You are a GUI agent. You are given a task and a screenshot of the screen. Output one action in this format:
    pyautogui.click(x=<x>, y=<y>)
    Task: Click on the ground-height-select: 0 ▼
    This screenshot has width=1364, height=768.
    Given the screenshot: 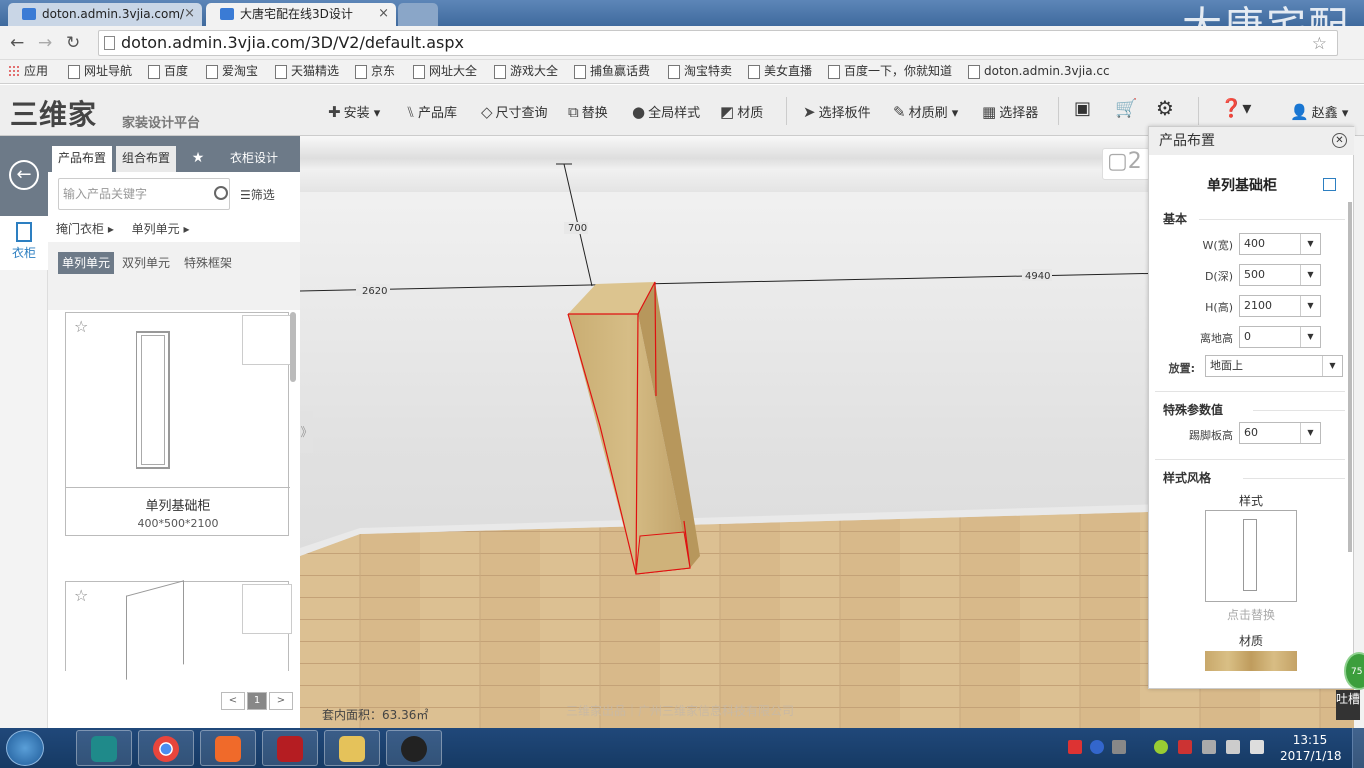 What is the action you would take?
    pyautogui.click(x=1280, y=337)
    